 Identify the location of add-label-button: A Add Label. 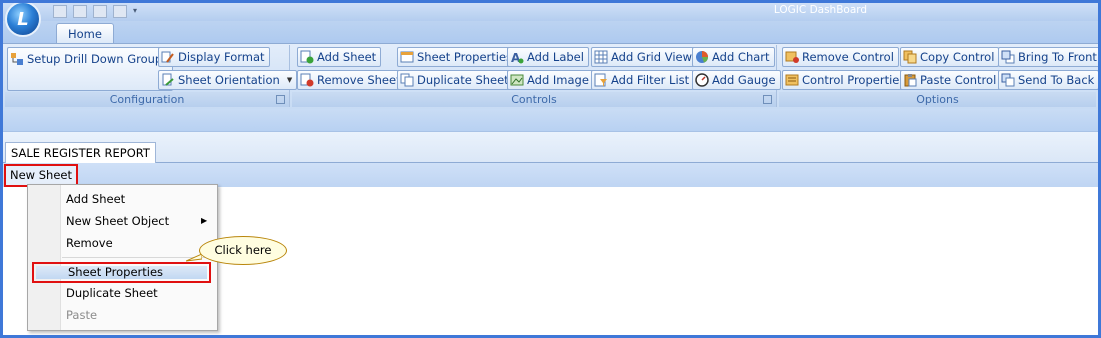
(548, 57).